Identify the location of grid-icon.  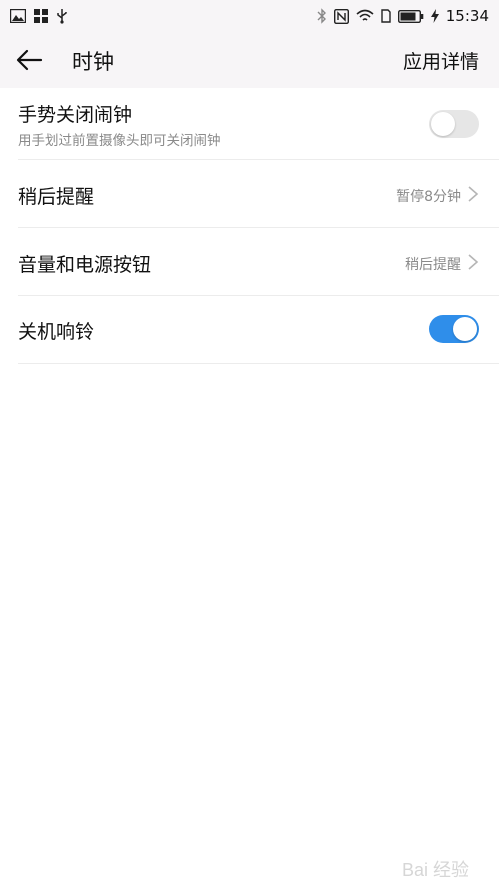
(41, 16).